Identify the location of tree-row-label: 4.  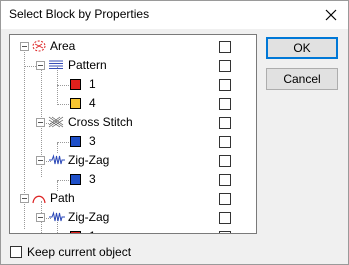
(92, 103).